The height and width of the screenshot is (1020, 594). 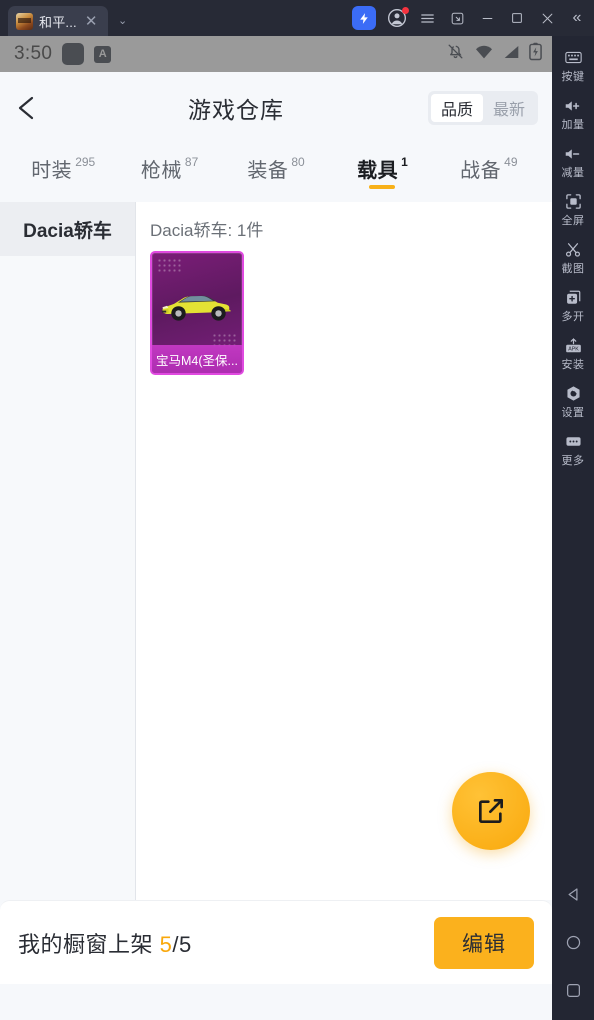 What do you see at coordinates (89, 944) in the screenshot?
I see `showcase-label: 我的橱窗上架` at bounding box center [89, 944].